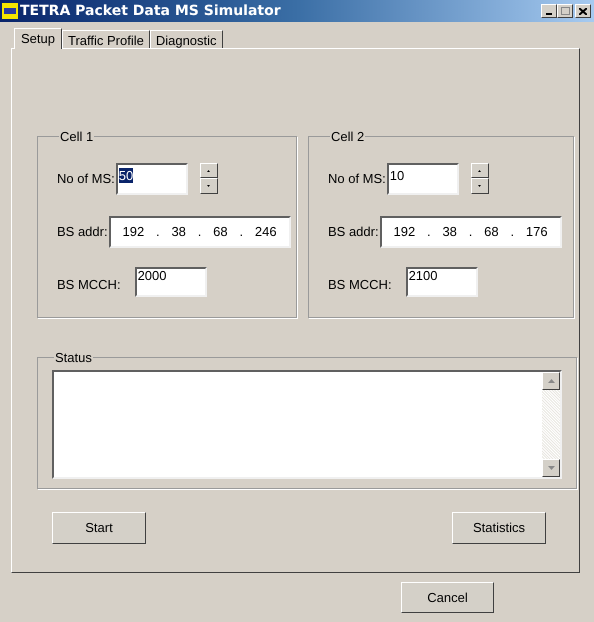 This screenshot has height=622, width=594. Describe the element at coordinates (397, 175) in the screenshot. I see `field-value: 10` at that location.